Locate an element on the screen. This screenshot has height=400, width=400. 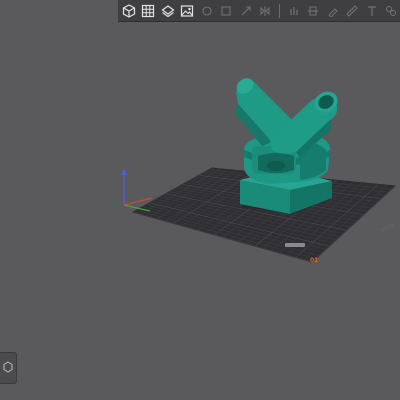
faint-tool-3-button is located at coordinates (246, 11).